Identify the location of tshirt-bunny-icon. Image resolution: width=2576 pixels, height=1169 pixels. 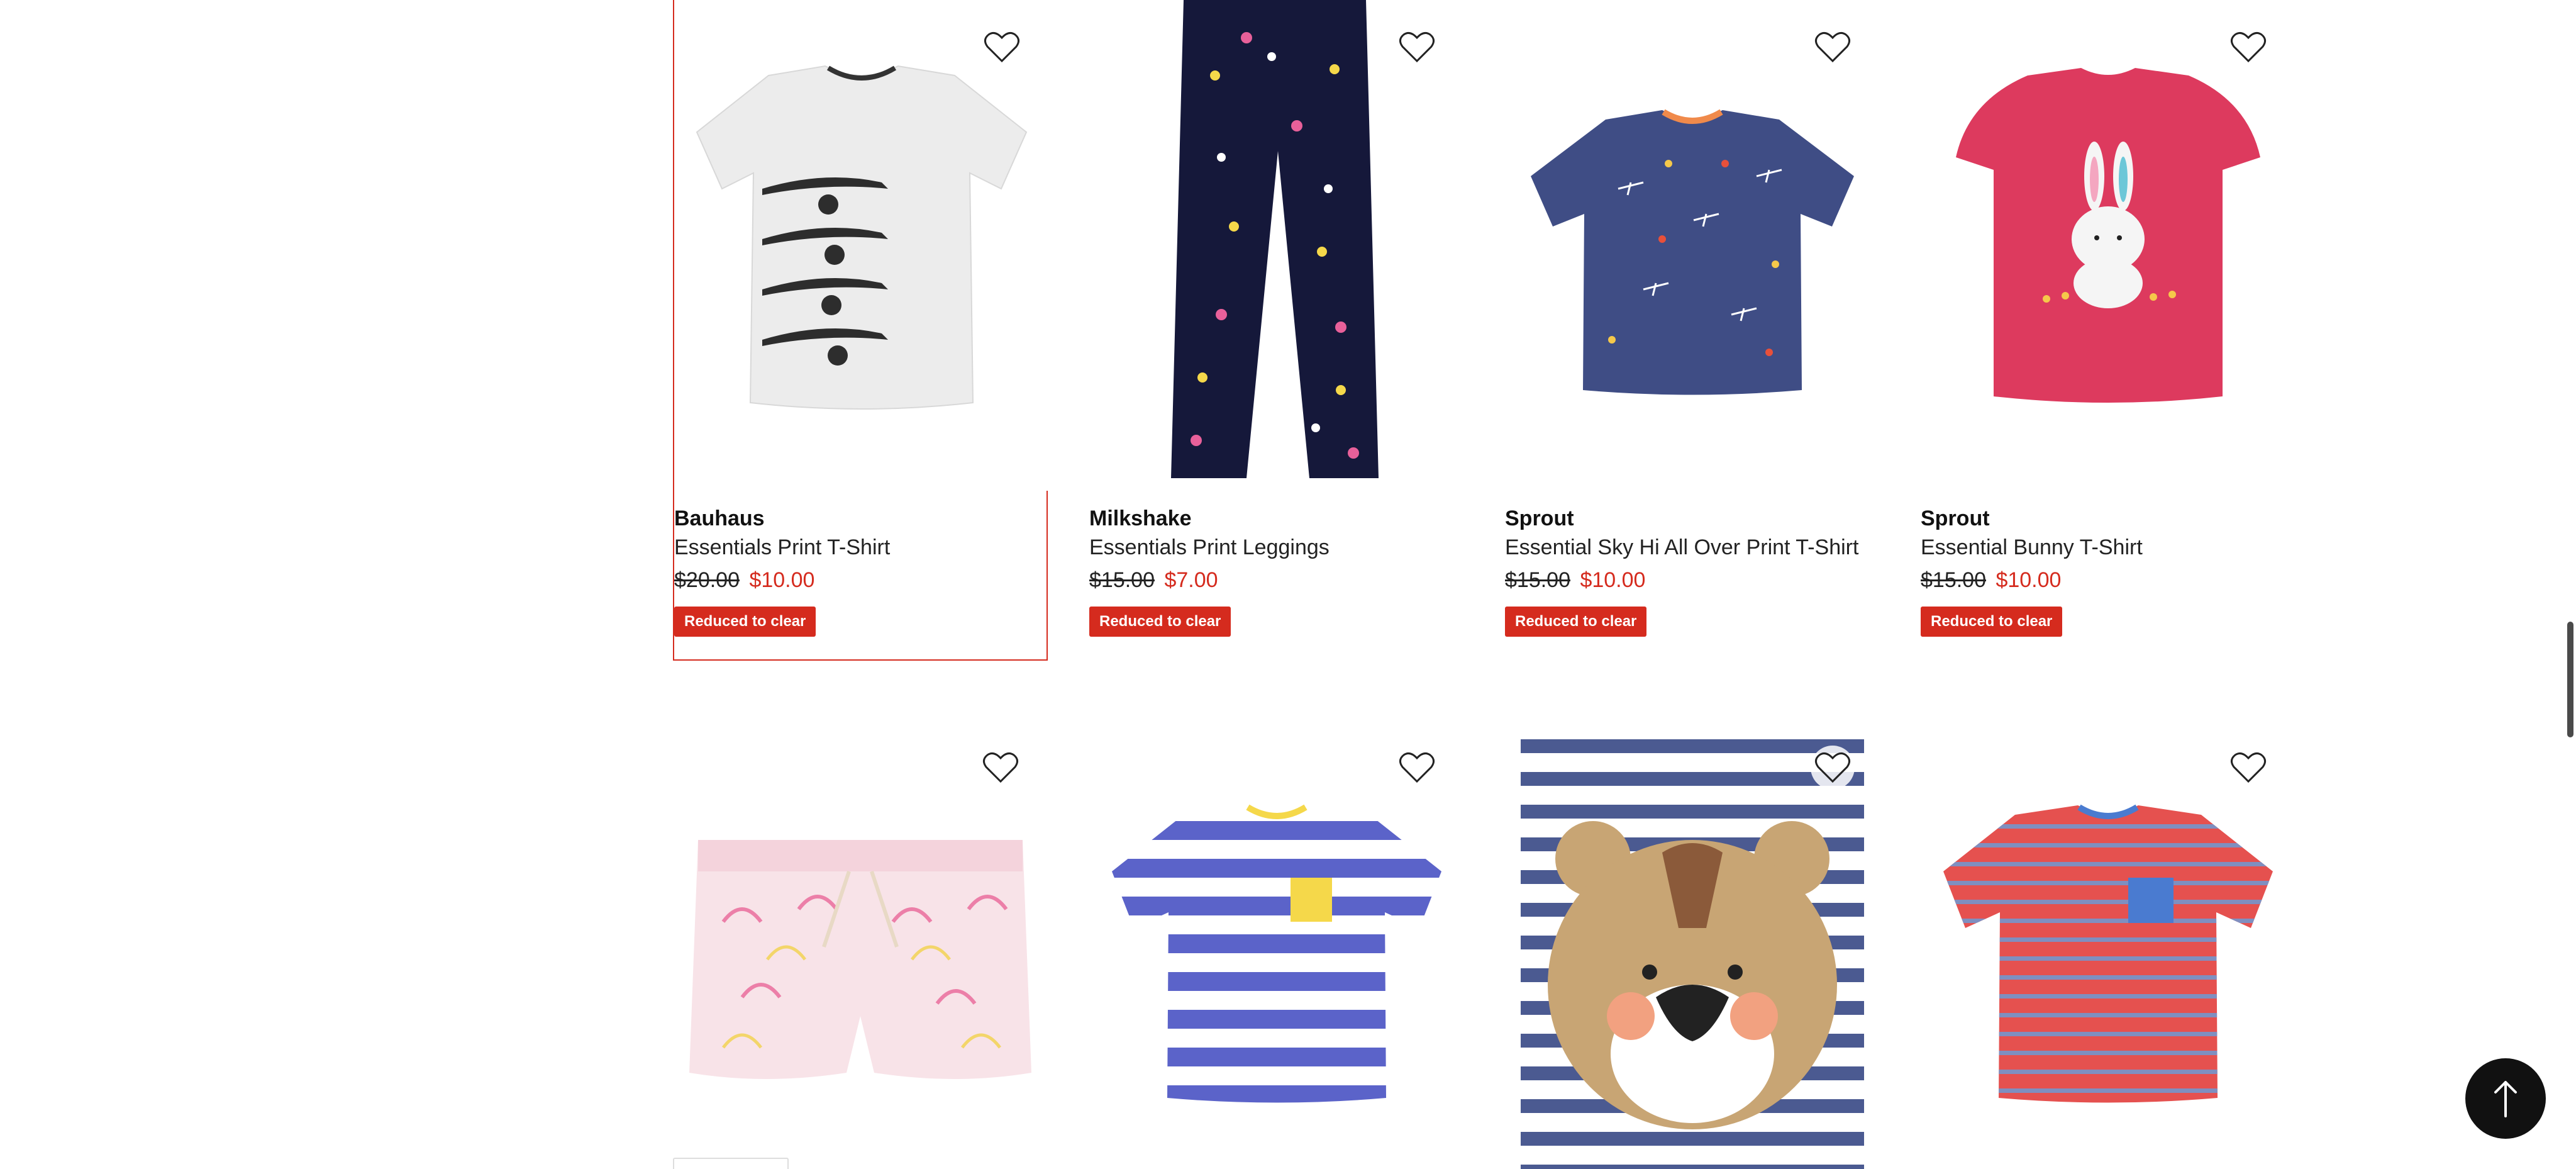
(2108, 235).